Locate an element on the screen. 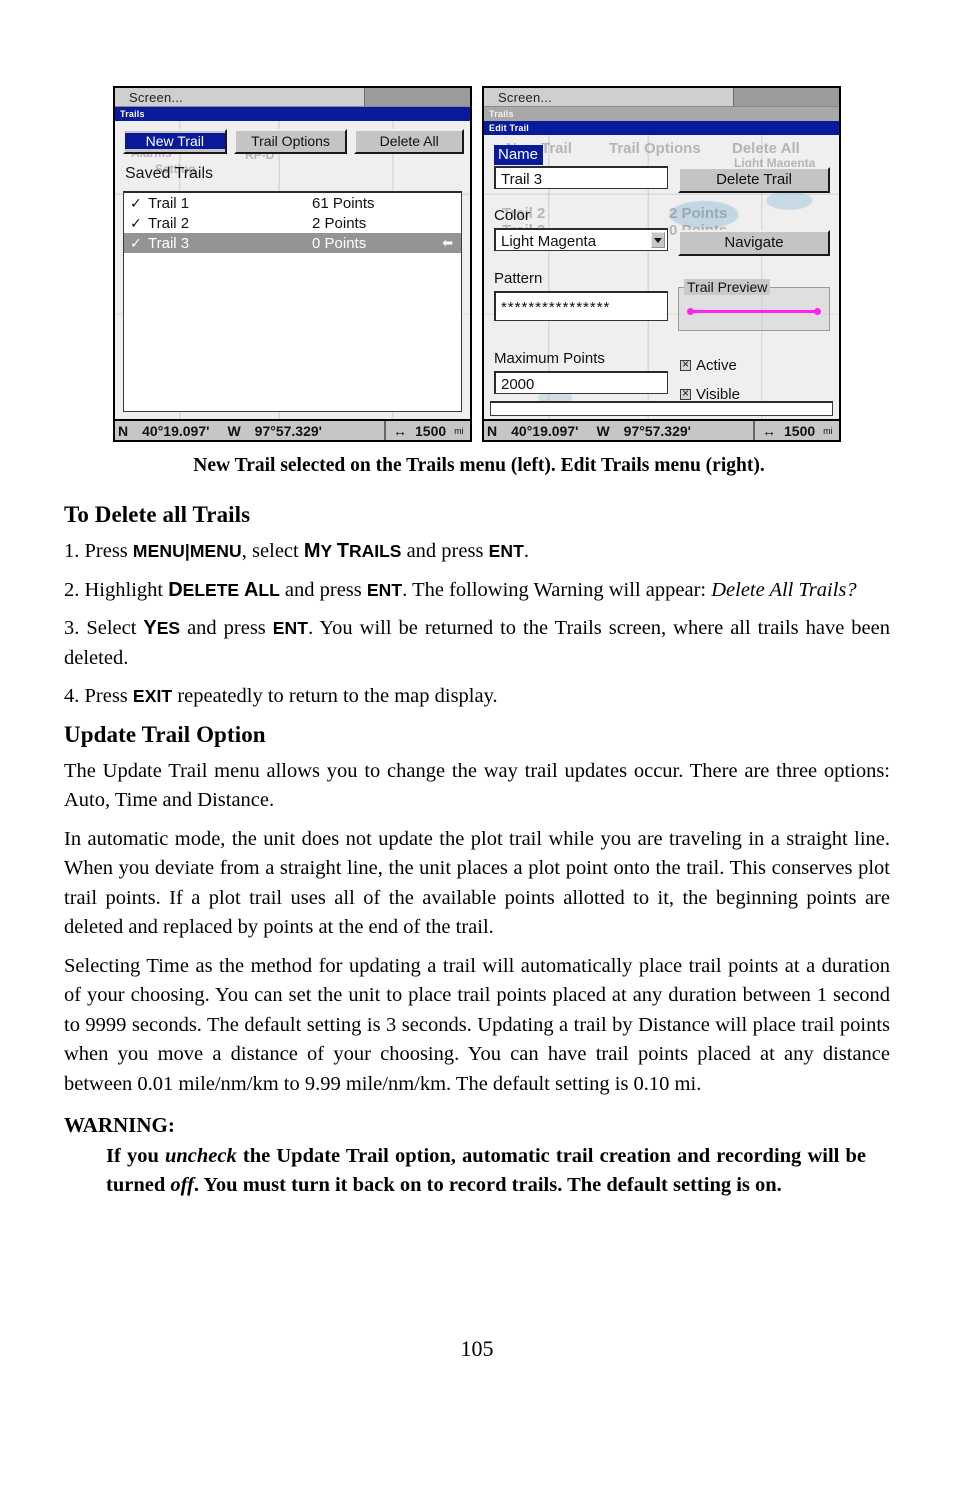  step4-end: repeatedly to return to the map display. is located at coordinates (335, 696).